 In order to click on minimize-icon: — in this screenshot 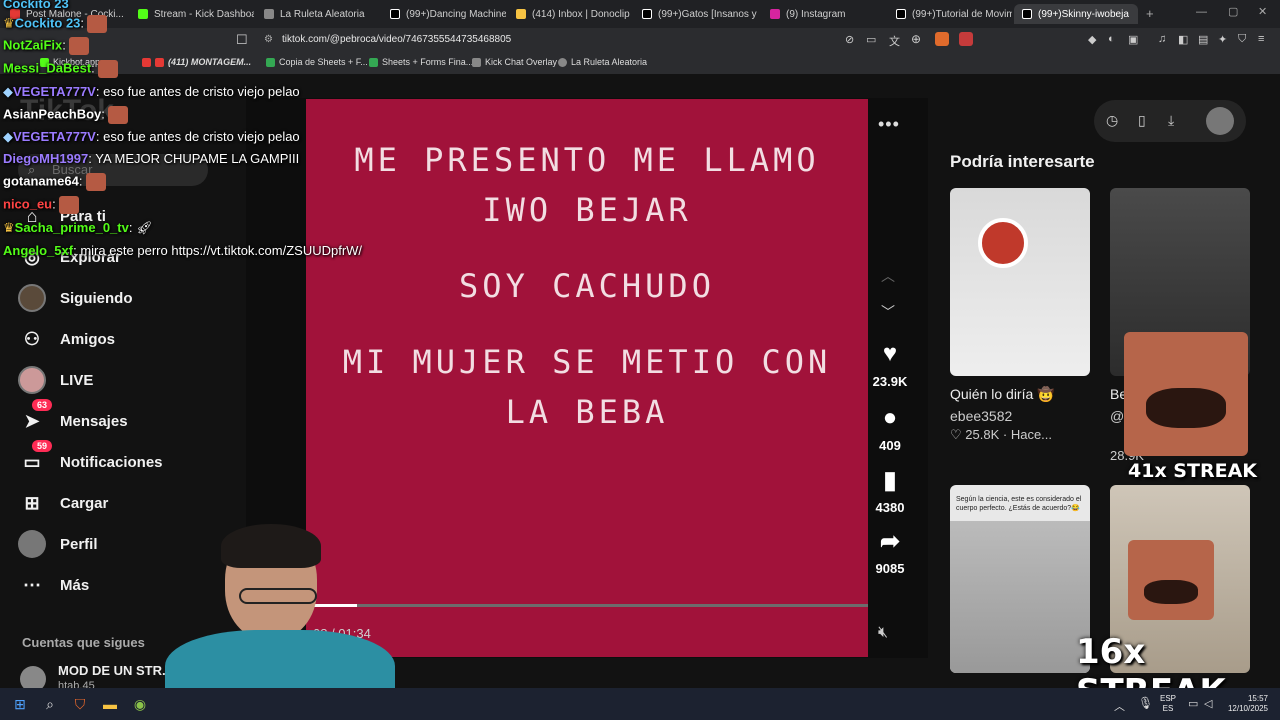, I will do `click(1201, 12)`.